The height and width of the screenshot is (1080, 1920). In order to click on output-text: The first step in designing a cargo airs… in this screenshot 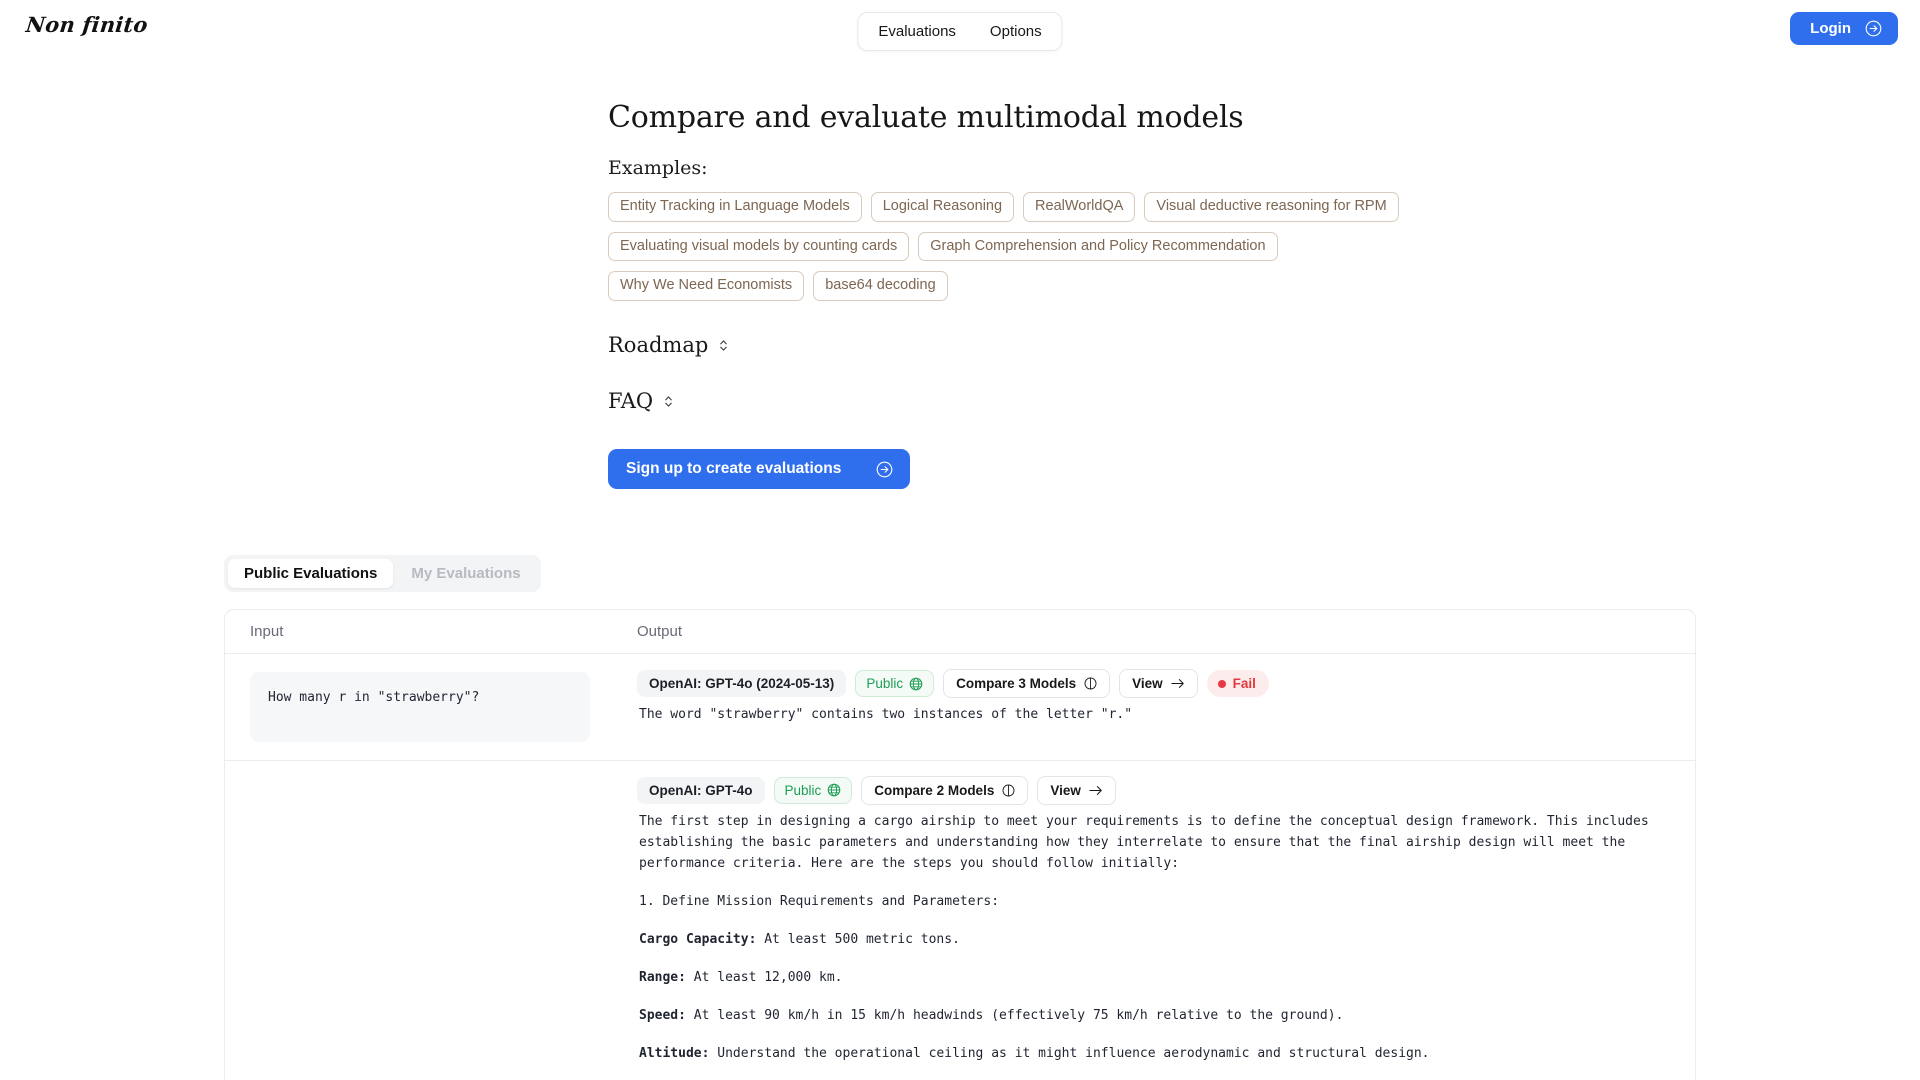, I will do `click(1155, 945)`.